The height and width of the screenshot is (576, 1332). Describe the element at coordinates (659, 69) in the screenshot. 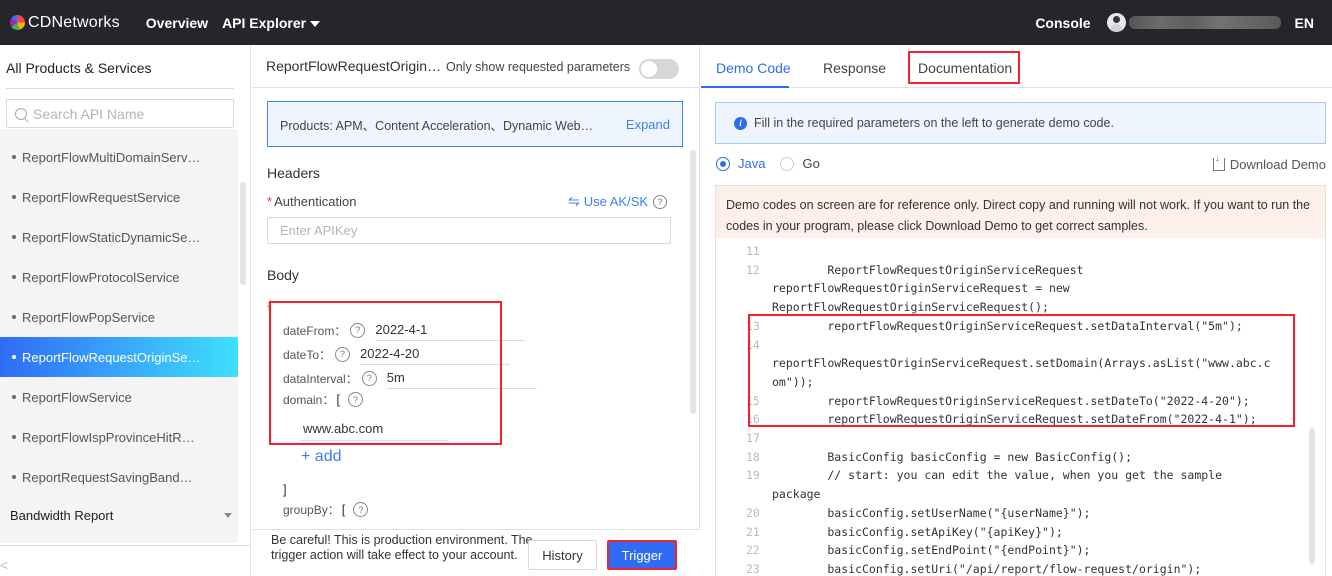

I see `only-show-toggle` at that location.